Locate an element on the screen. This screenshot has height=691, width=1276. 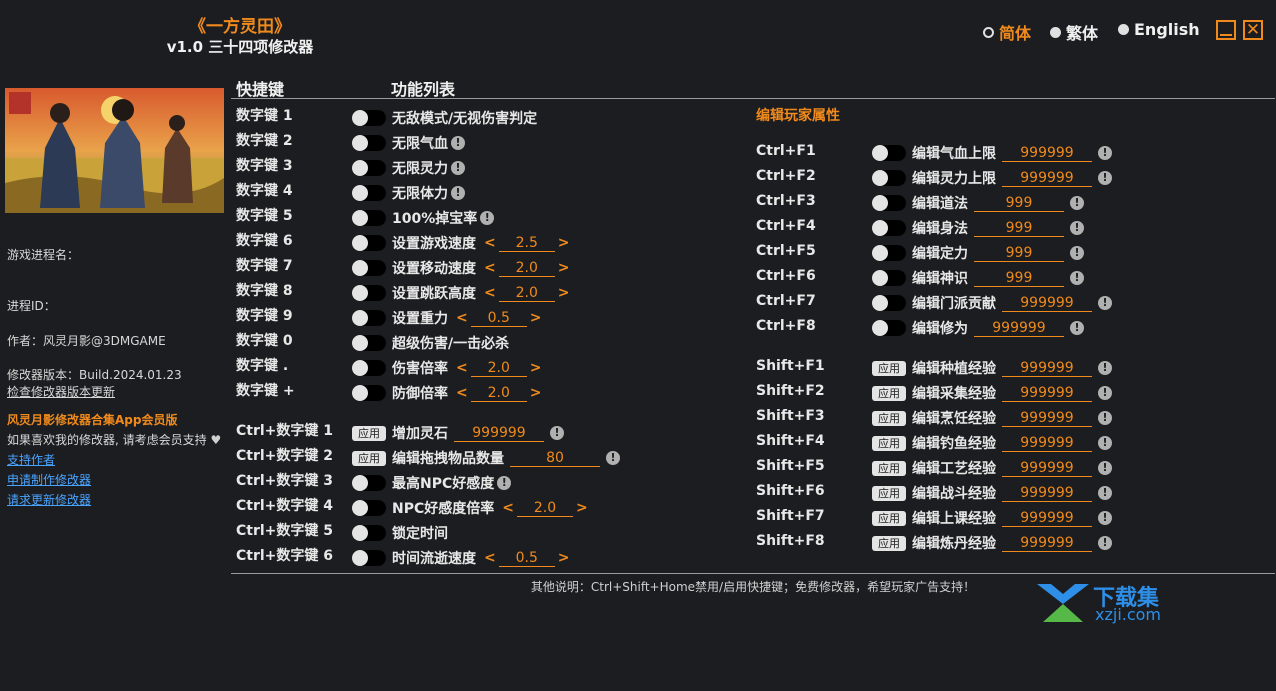
app-promo-link: 风灵月影修改器合集App会员版 is located at coordinates (92, 419).